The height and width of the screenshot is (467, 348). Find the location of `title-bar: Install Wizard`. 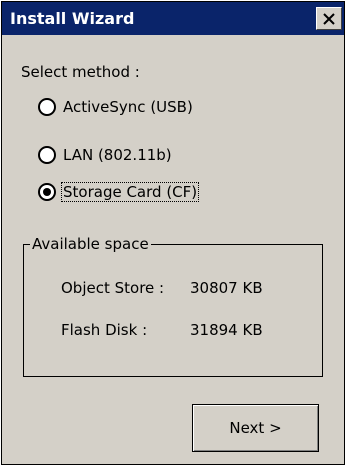

title-bar: Install Wizard is located at coordinates (173, 18).